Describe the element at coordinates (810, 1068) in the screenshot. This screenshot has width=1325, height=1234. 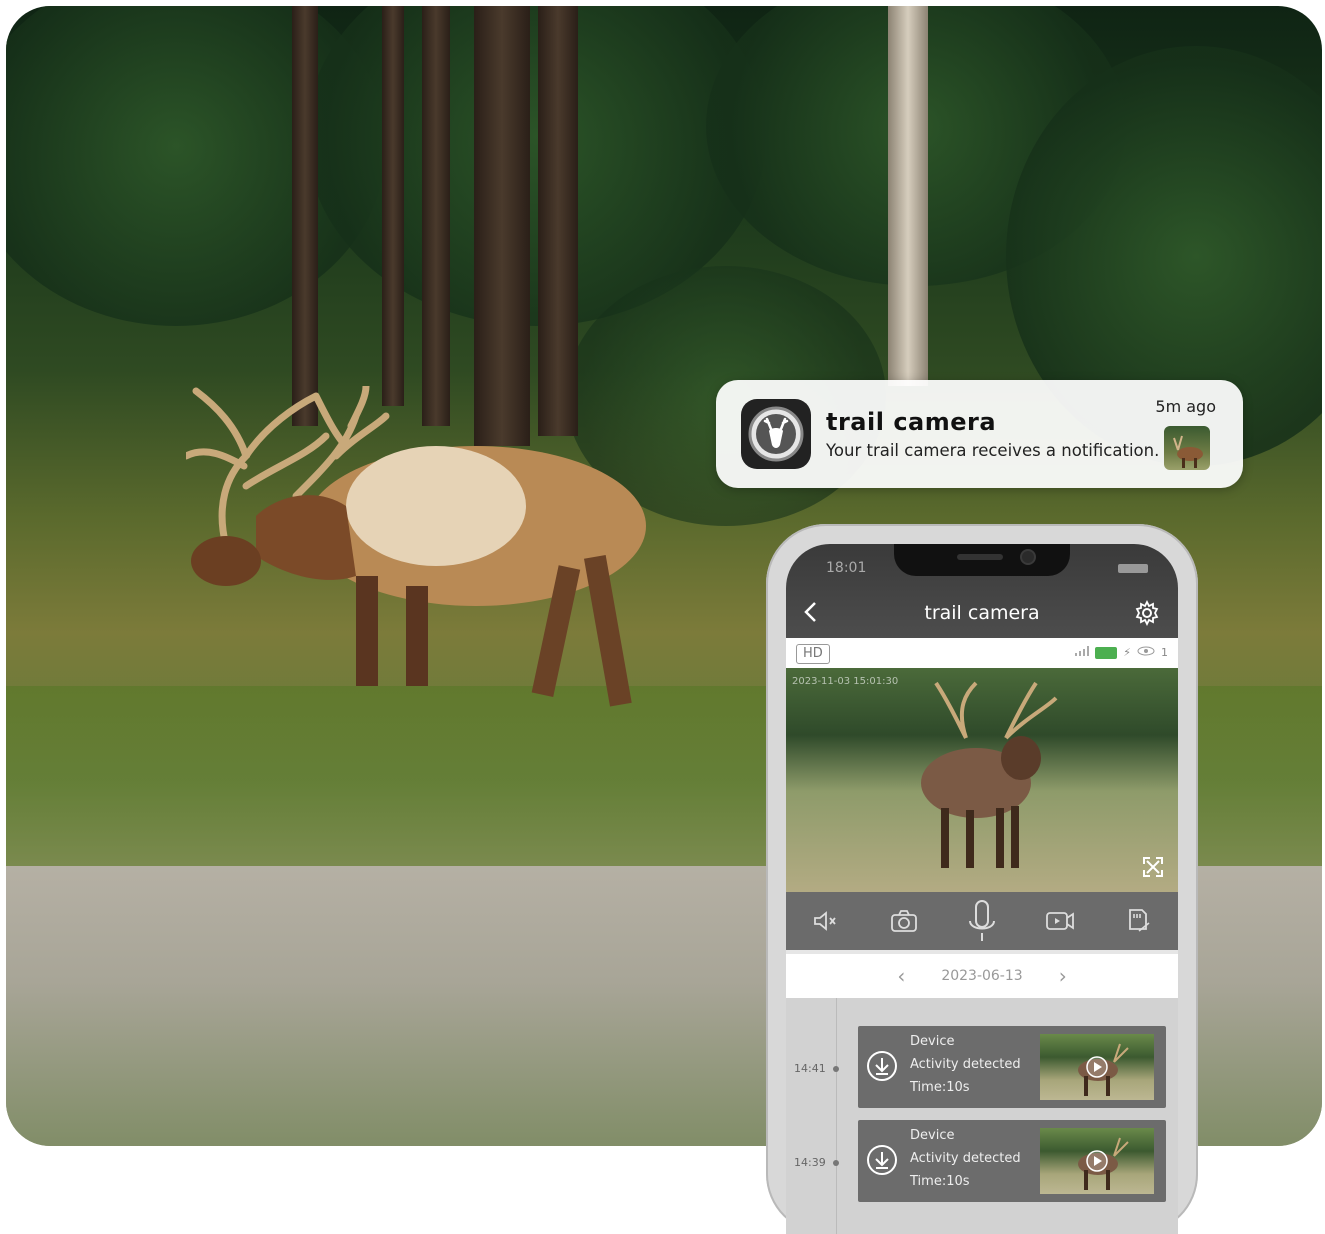
I see `event-time: 14:41` at that location.